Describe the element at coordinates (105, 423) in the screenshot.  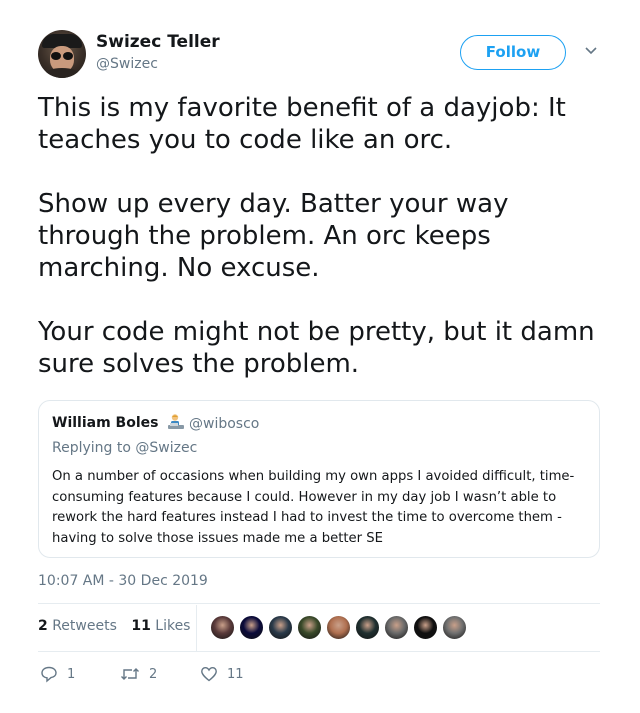
I see `quoted-author-name: William Boles` at that location.